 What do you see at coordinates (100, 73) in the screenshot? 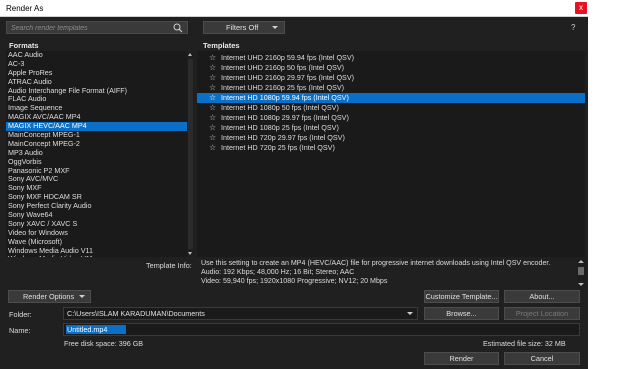
I see `format-item: Apple ProRes` at bounding box center [100, 73].